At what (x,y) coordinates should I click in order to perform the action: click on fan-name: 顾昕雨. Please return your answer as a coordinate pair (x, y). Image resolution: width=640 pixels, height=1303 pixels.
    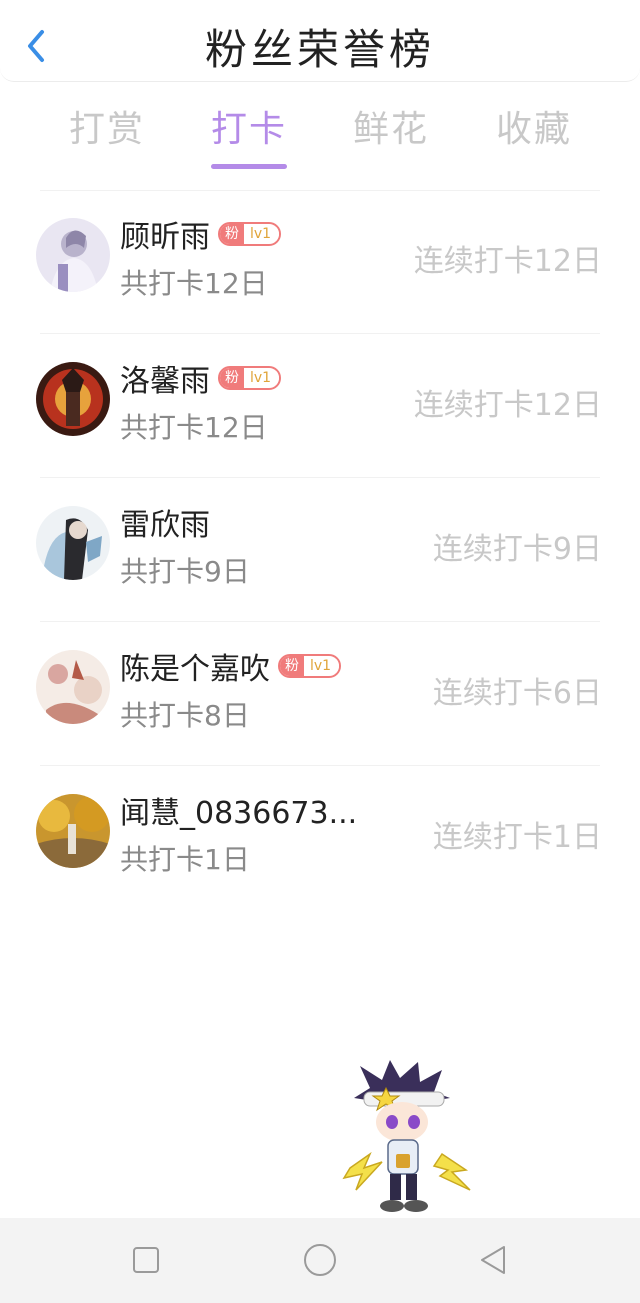
    Looking at the image, I should click on (165, 237).